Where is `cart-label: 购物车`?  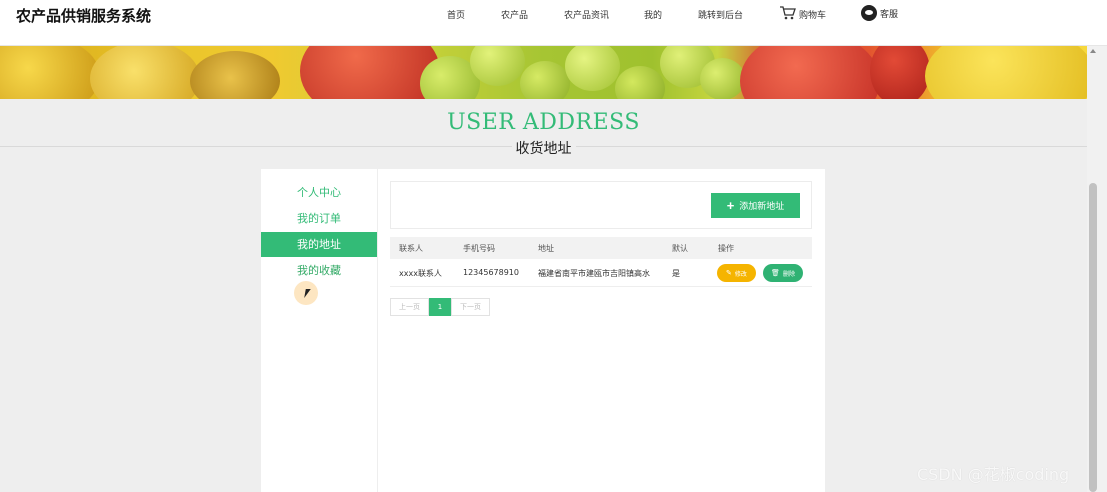 cart-label: 购物车 is located at coordinates (813, 16).